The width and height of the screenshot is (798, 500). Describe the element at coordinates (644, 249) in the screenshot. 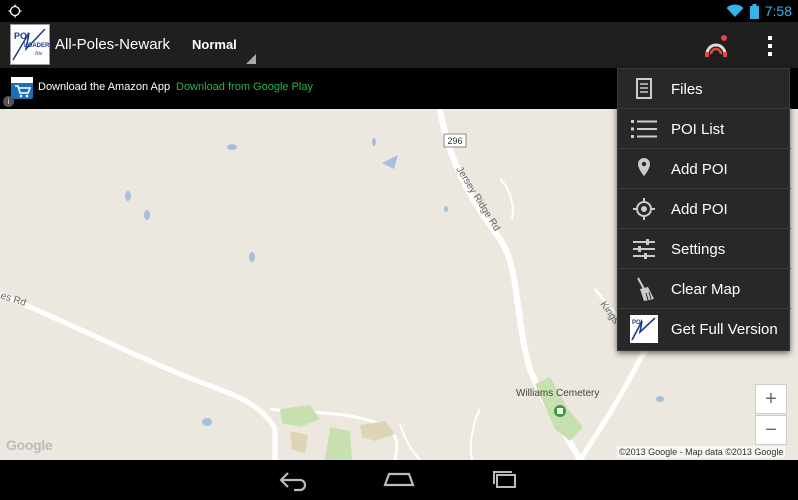

I see `sliders-icon` at that location.